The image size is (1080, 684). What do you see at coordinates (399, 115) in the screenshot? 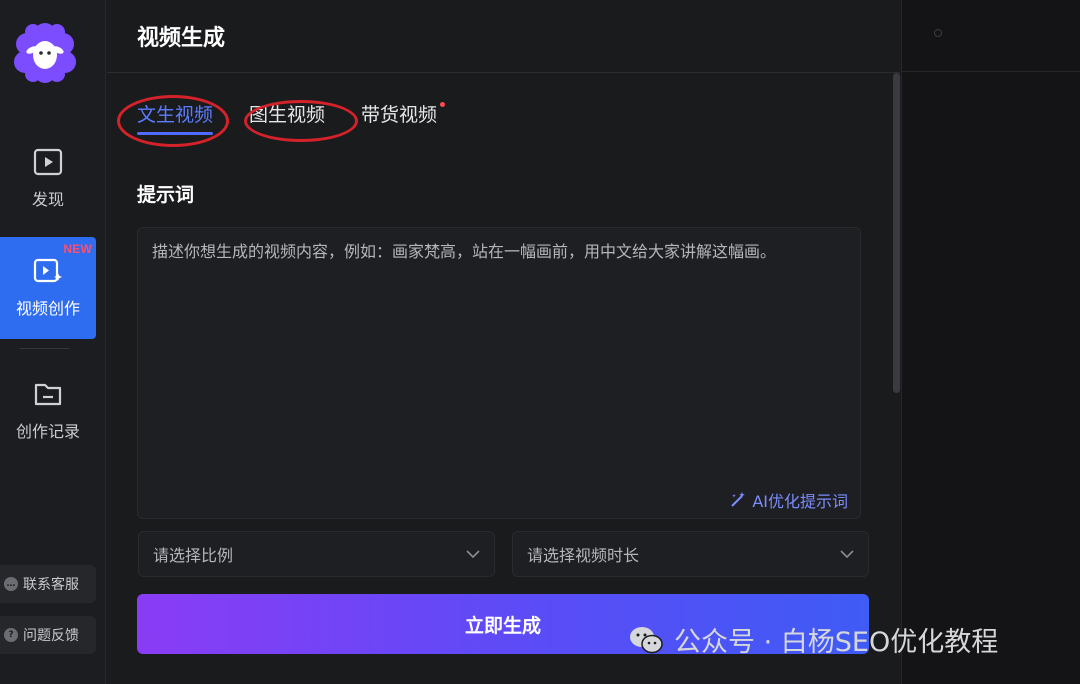
I see `tab-label: 带货视频` at bounding box center [399, 115].